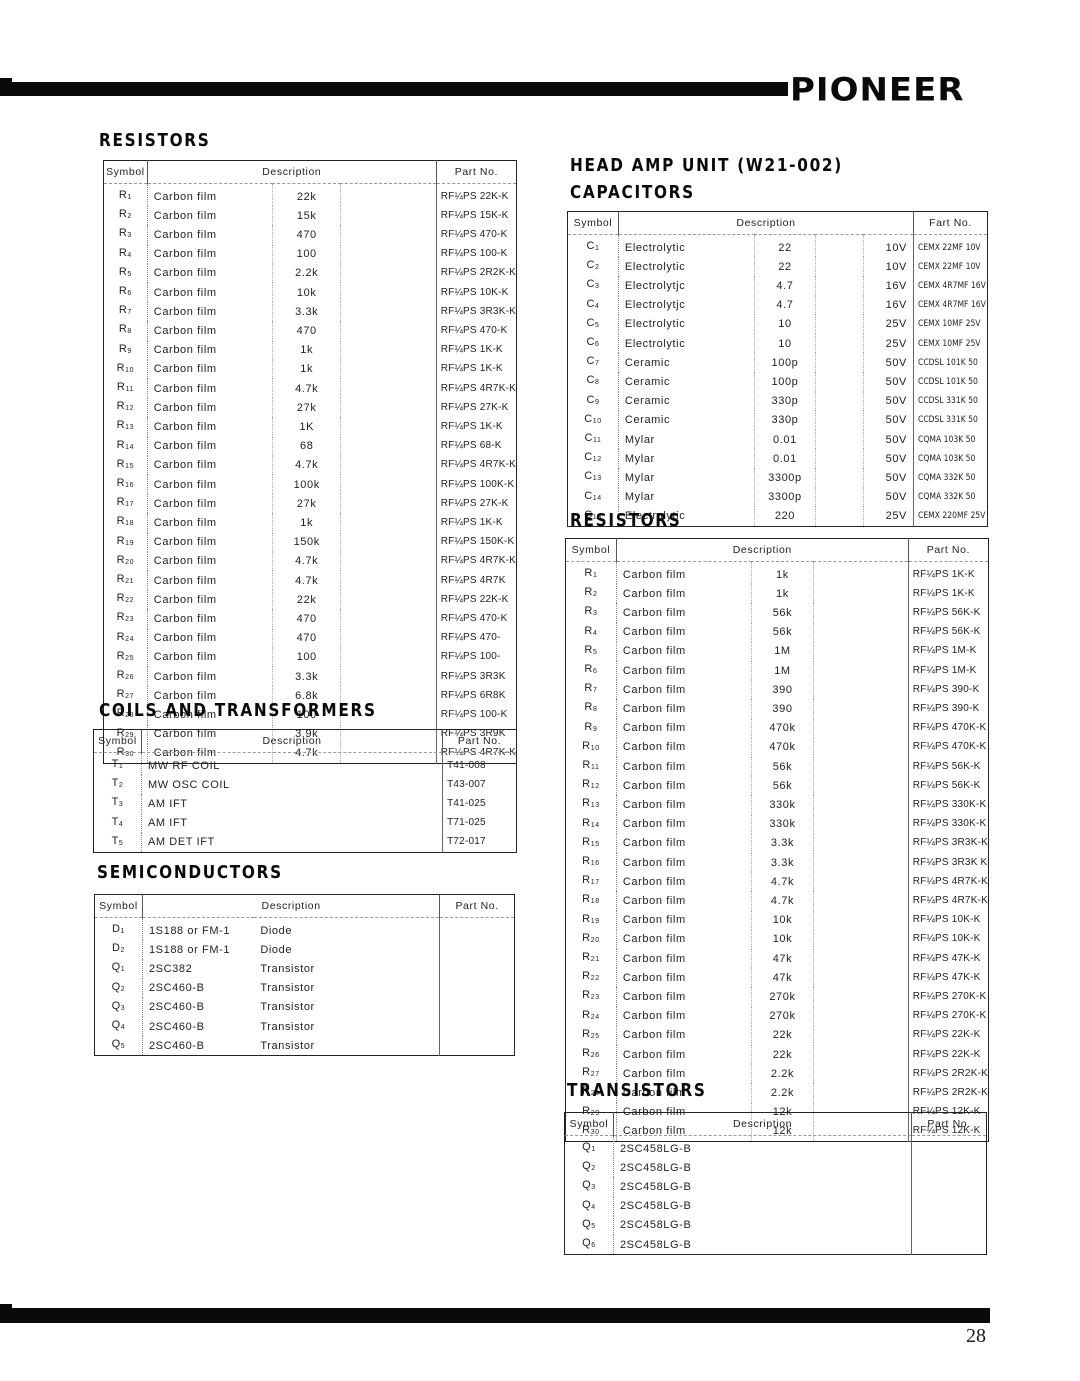 Image resolution: width=1080 pixels, height=1381 pixels. I want to click on table-row: R12 Carbon film 27k RF¼PS 27K-K, so click(310, 408).